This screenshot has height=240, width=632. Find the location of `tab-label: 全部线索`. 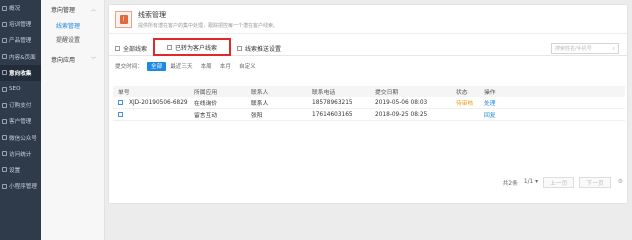

tab-label: 全部线索 is located at coordinates (135, 49).